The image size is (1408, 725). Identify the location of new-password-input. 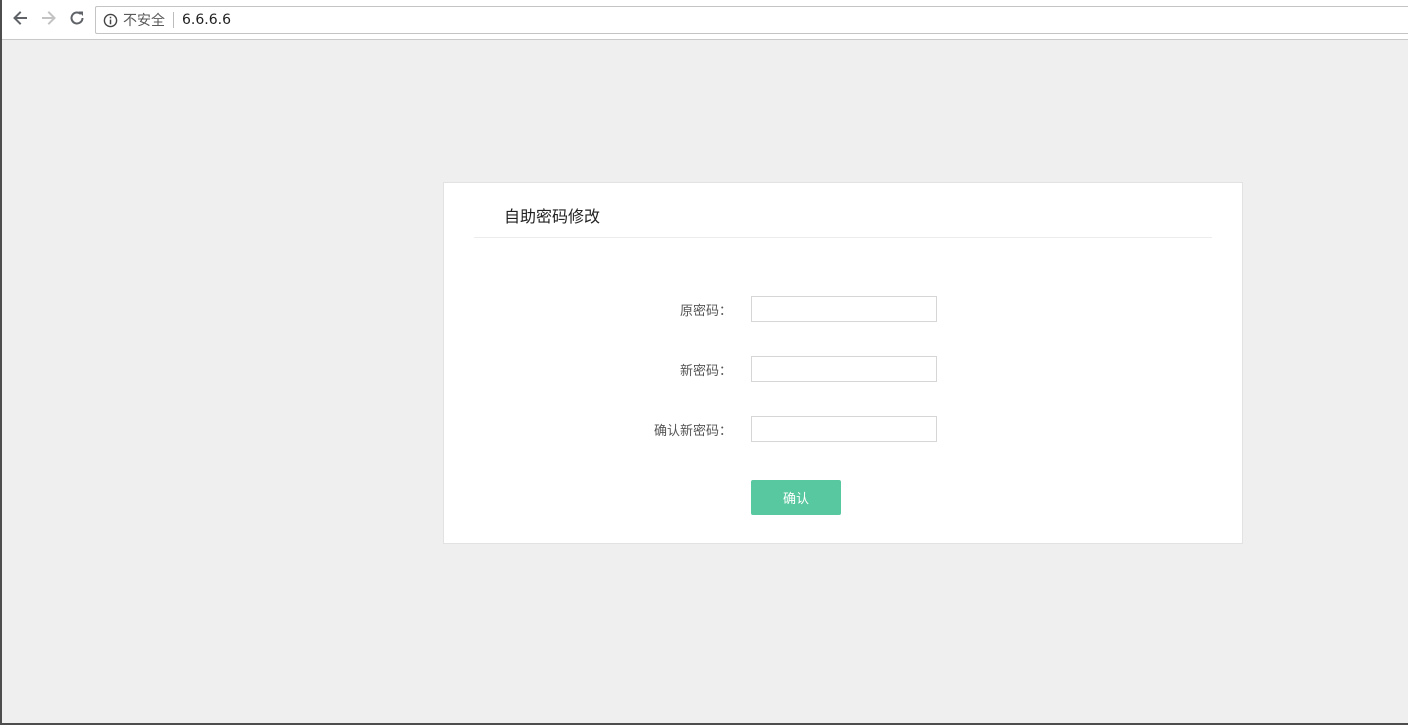
(844, 369).